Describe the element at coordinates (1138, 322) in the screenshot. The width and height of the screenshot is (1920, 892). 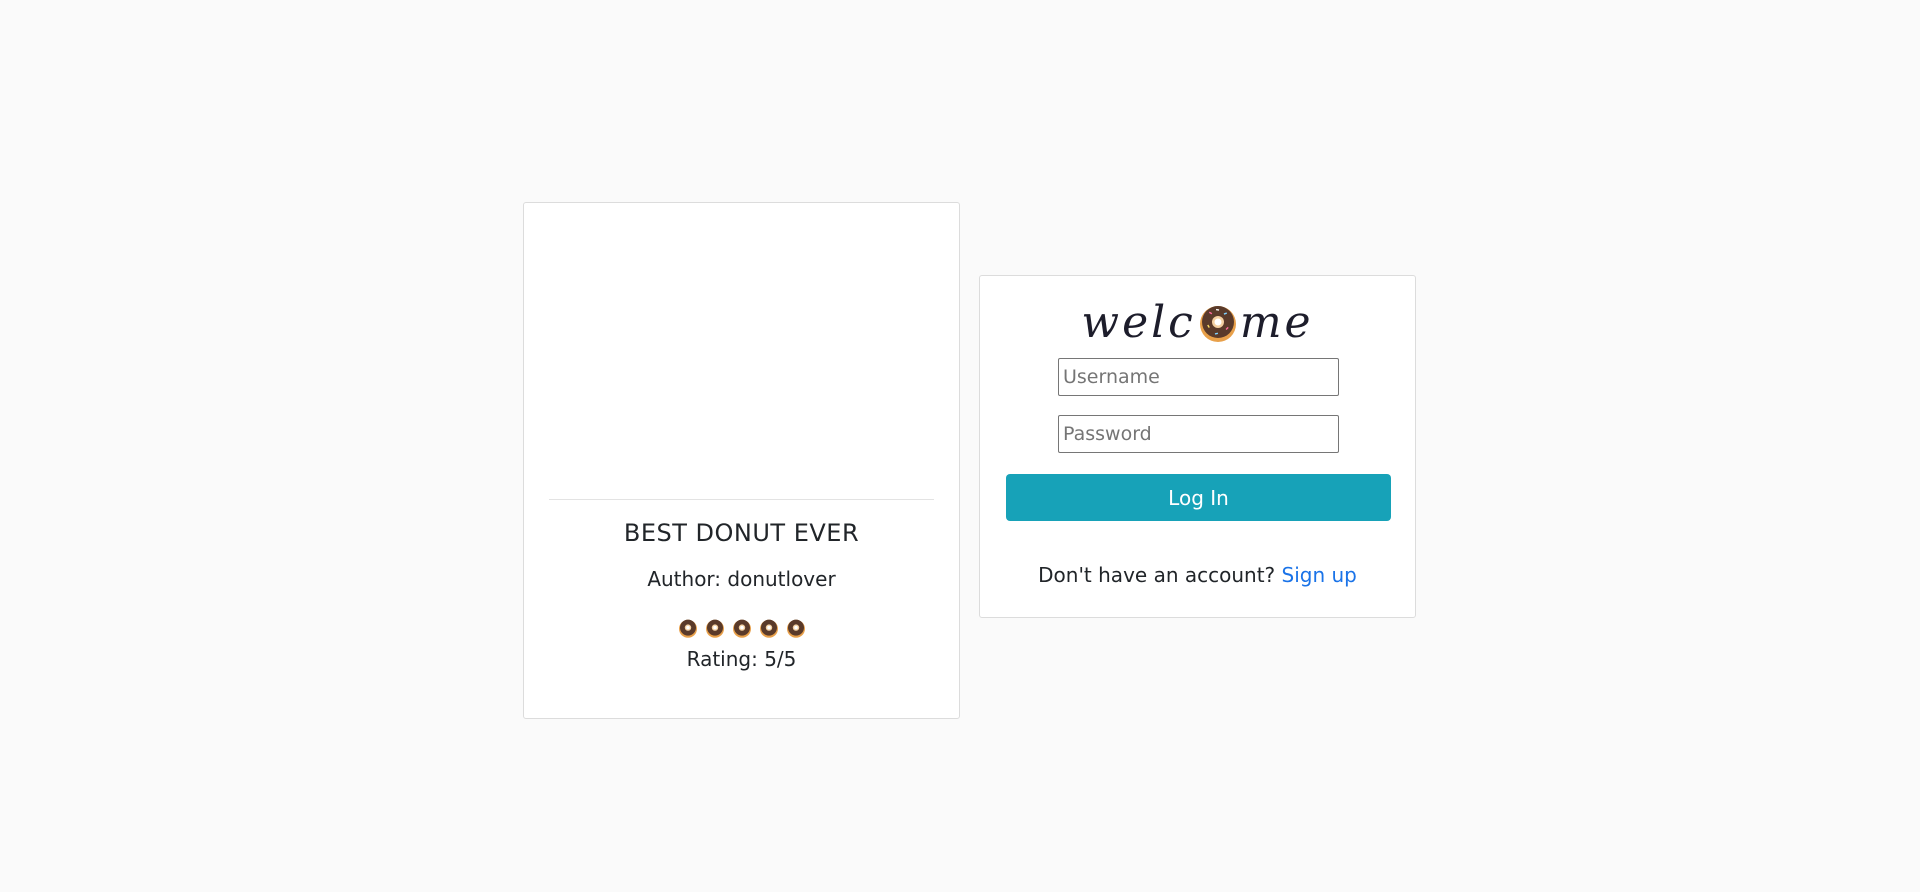
I see `welcome-prefix: welc` at that location.